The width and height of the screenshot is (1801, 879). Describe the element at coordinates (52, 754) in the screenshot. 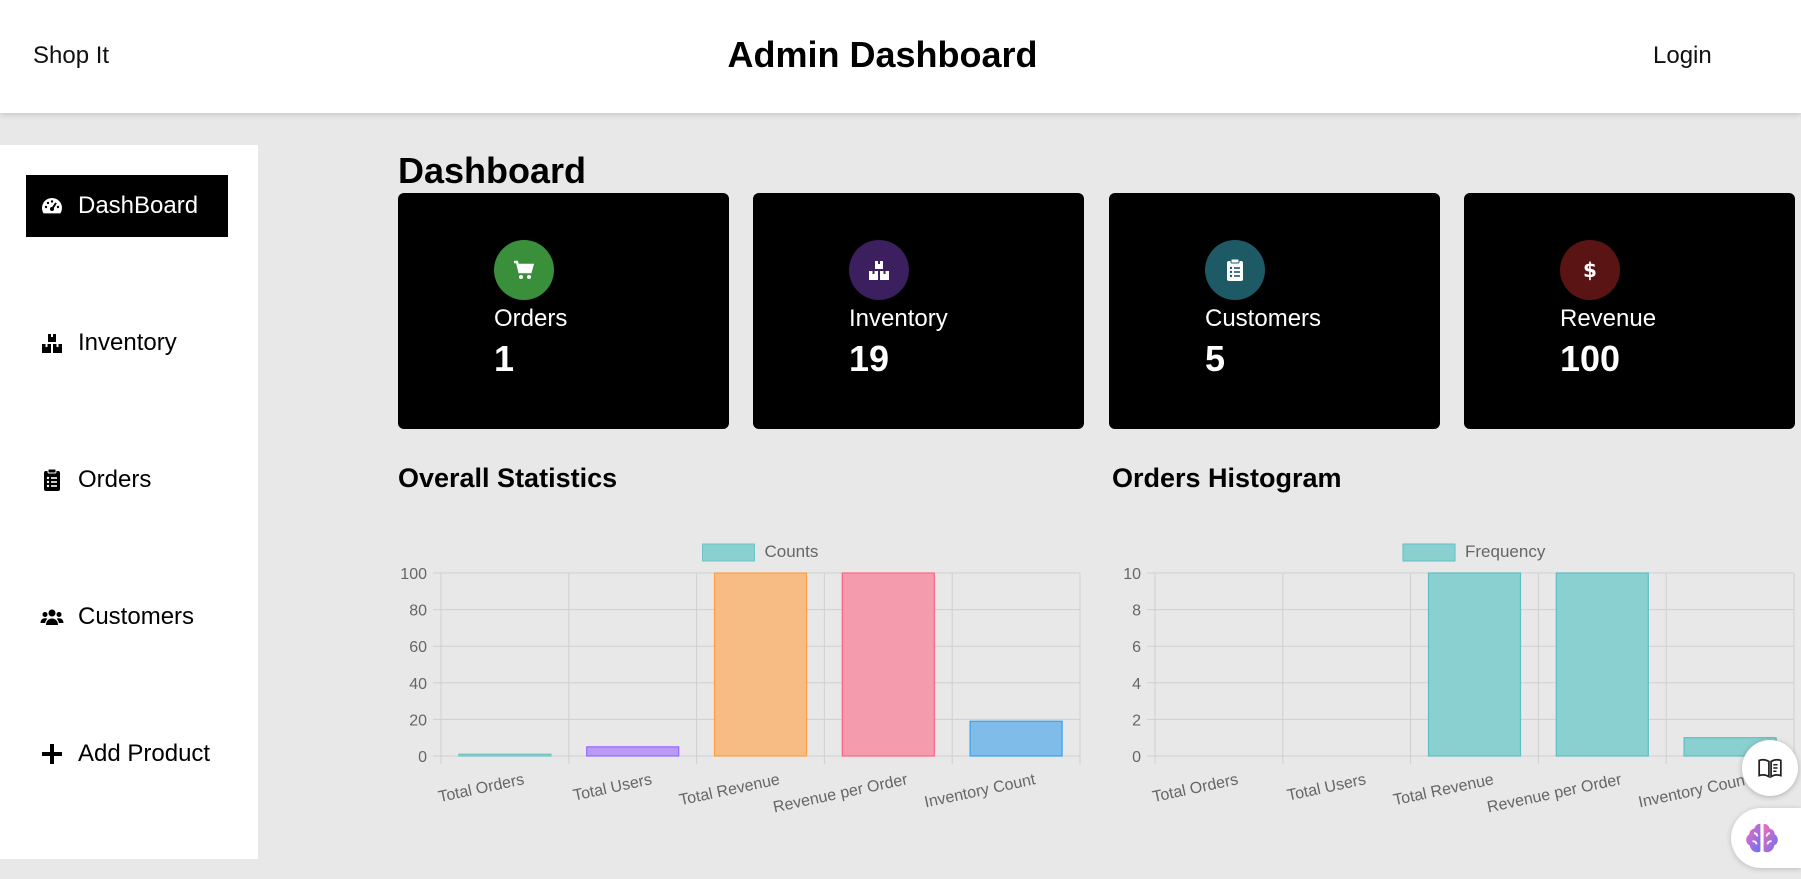

I see `plus-icon` at that location.